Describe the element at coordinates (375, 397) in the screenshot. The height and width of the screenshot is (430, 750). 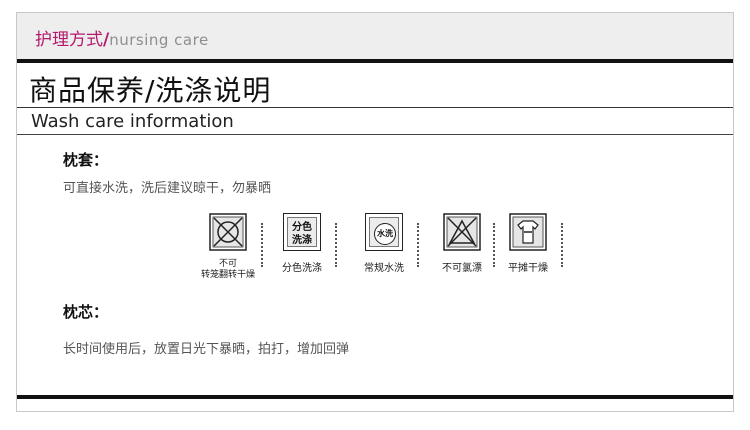
I see `bottom-divider` at that location.